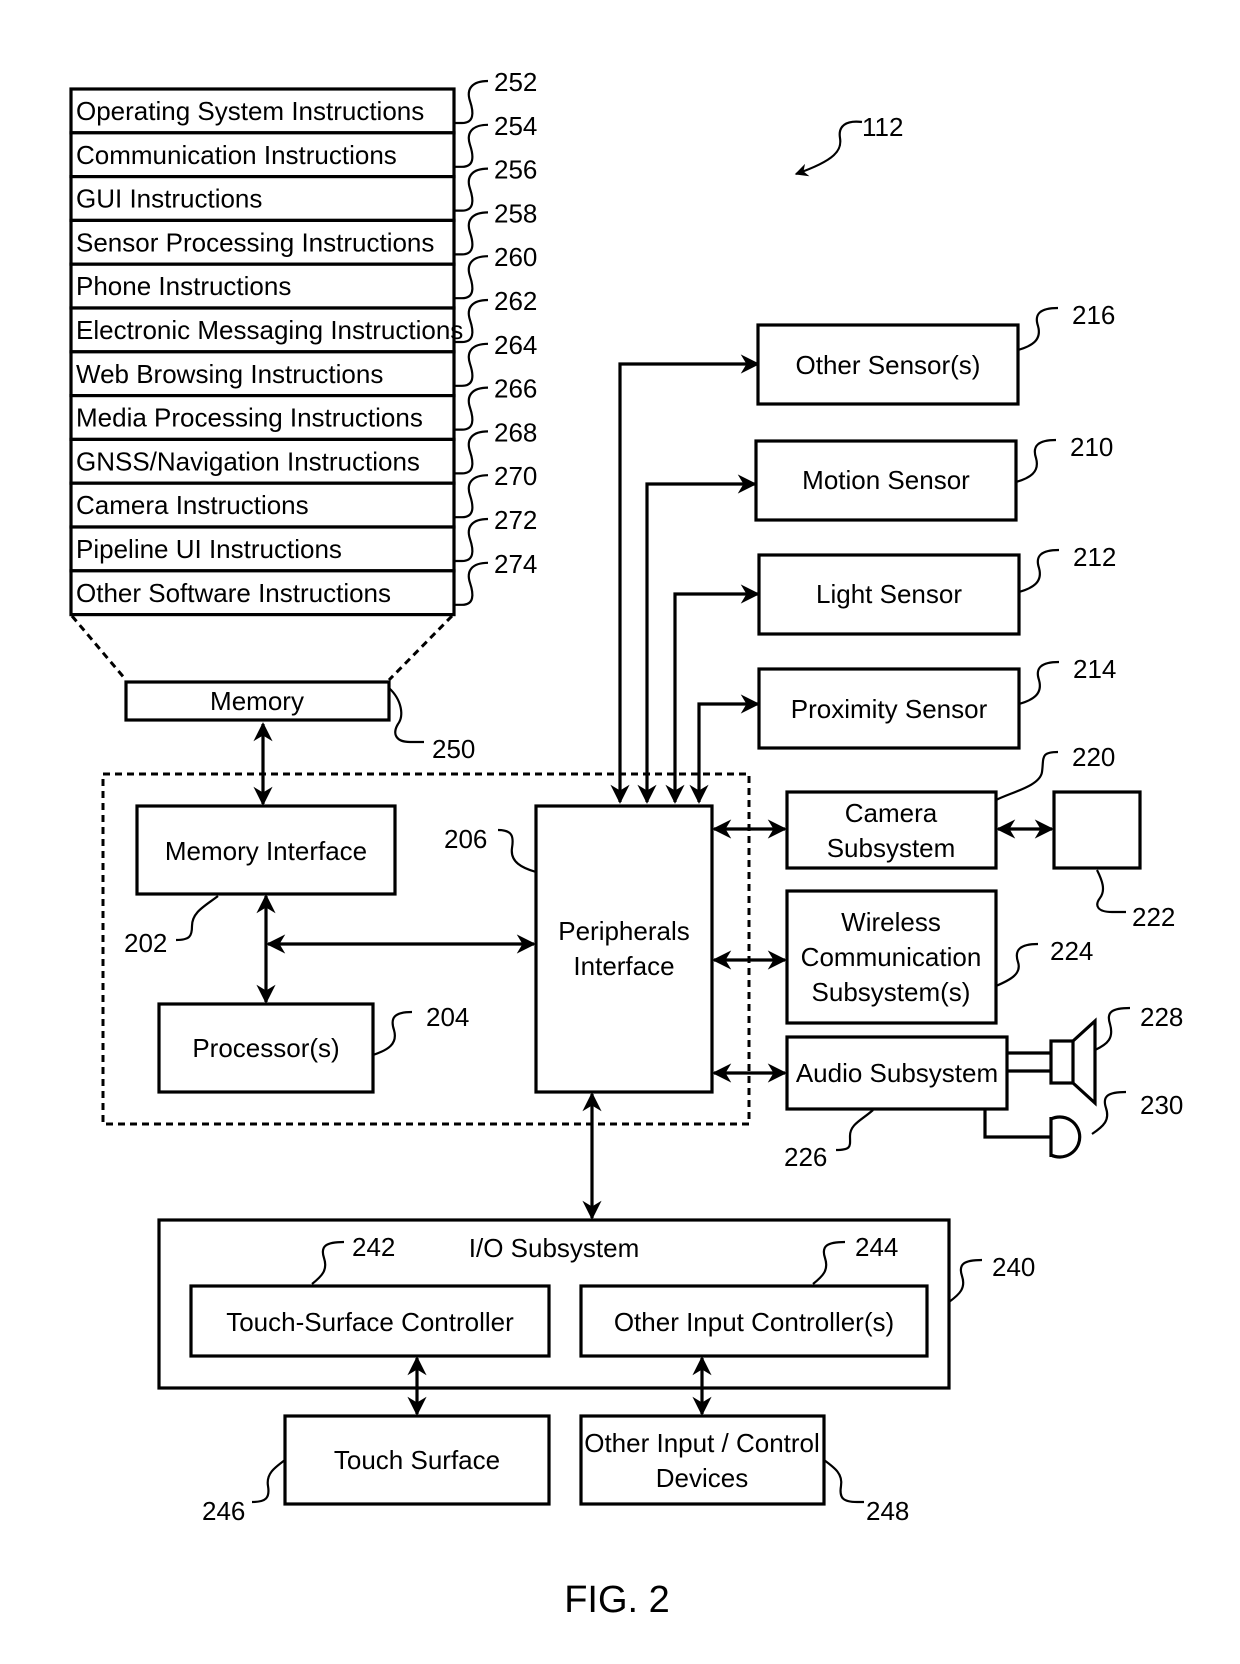 Image resolution: width=1240 pixels, height=1664 pixels. What do you see at coordinates (1091, 447) in the screenshot?
I see `ref-210: 210` at bounding box center [1091, 447].